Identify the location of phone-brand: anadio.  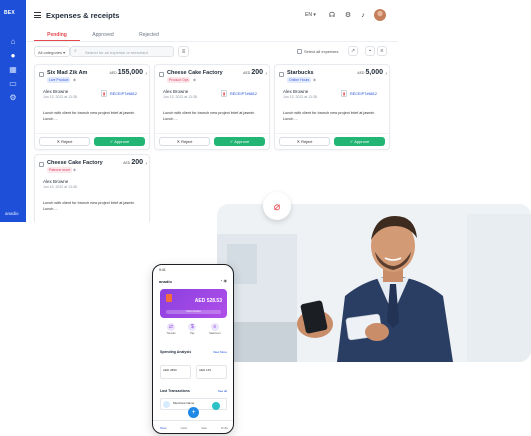
(165, 281).